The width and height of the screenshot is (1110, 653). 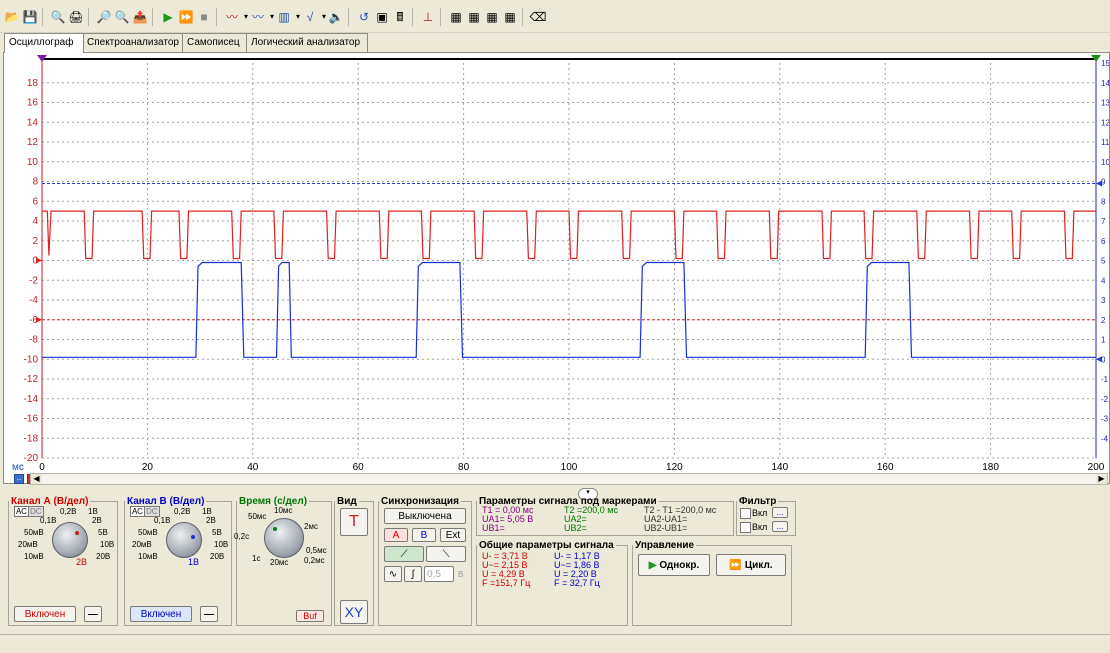 What do you see at coordinates (275, 529) in the screenshot?
I see `knob-indicator` at bounding box center [275, 529].